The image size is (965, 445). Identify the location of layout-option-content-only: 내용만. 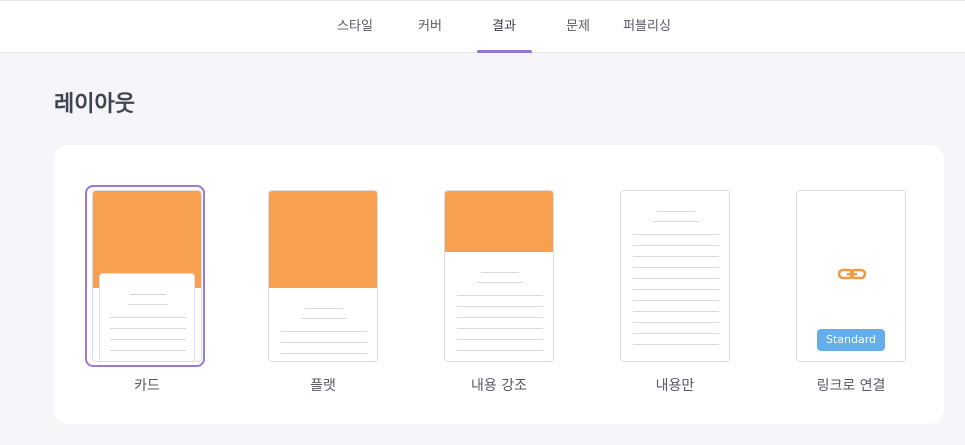
(675, 284).